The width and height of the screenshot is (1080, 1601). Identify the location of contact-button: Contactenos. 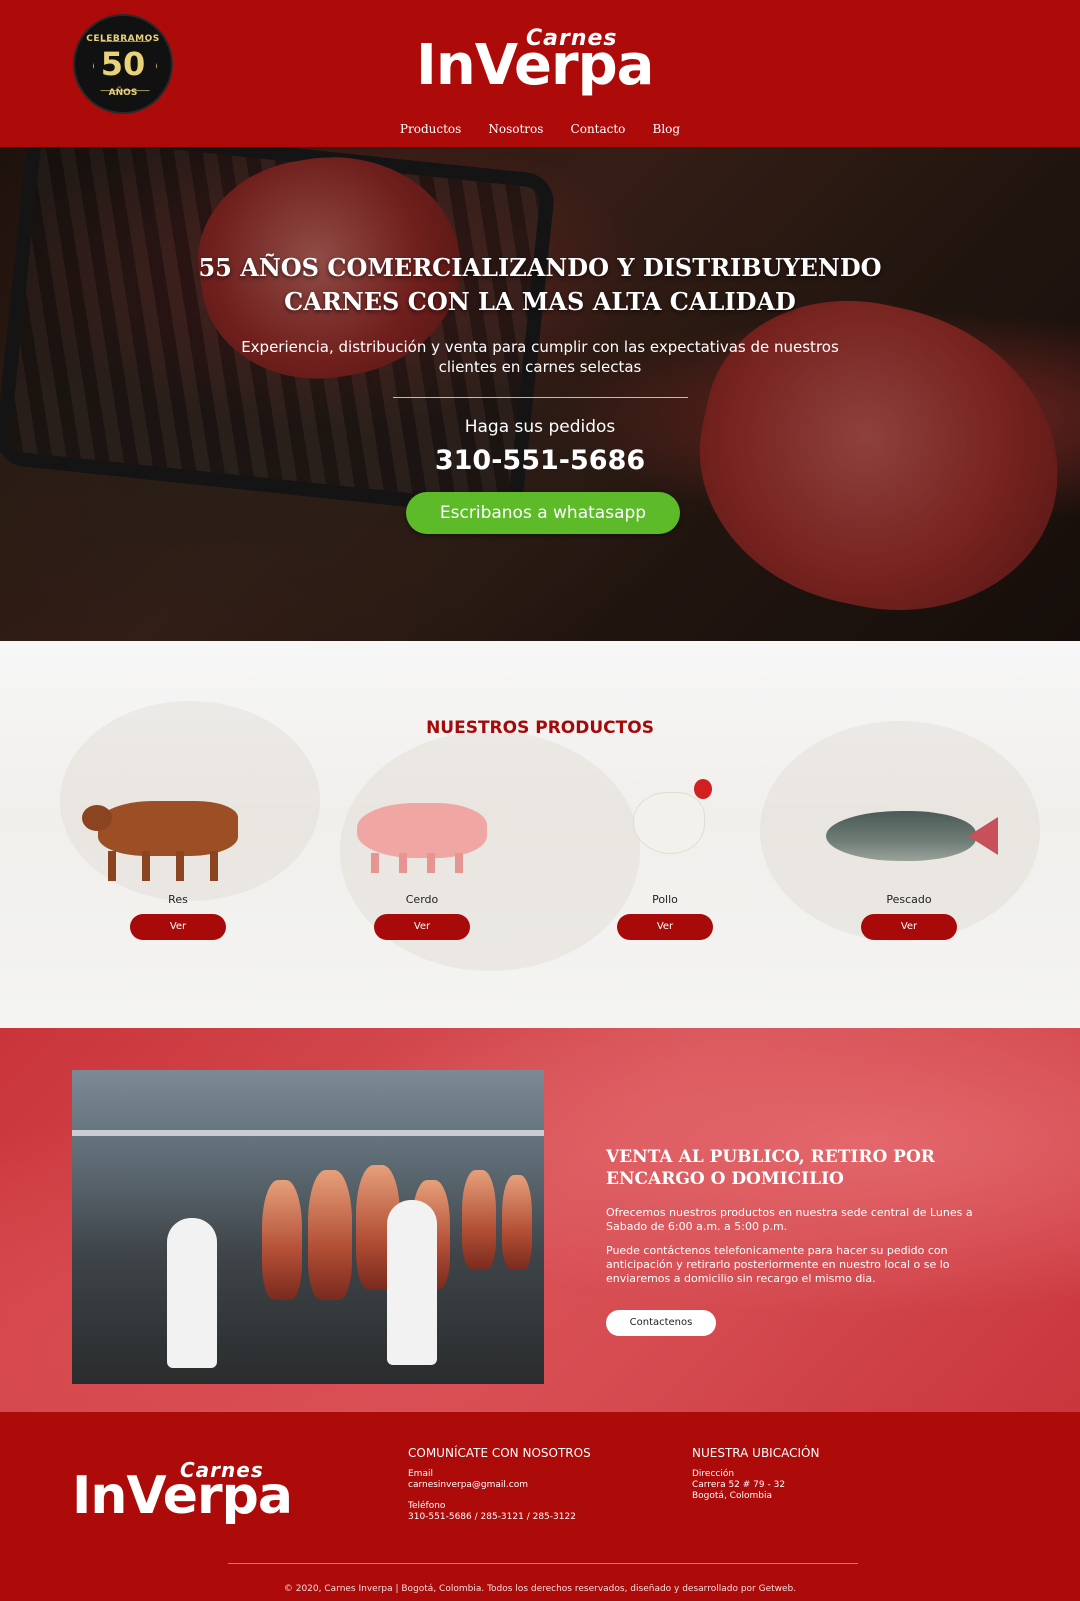
(661, 1323).